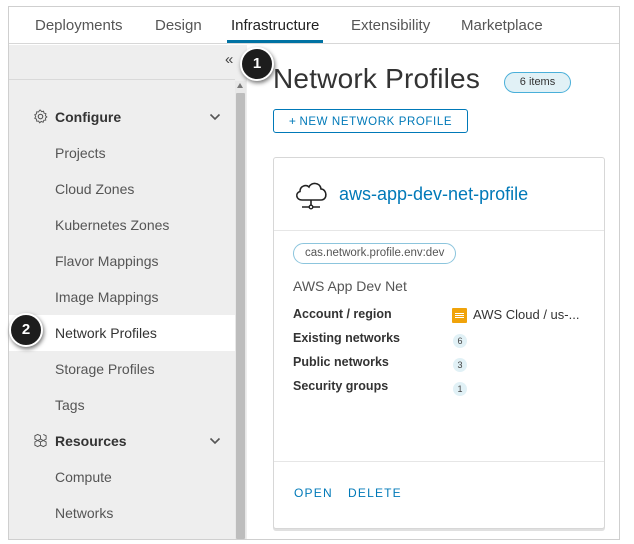  Describe the element at coordinates (390, 25) in the screenshot. I see `tab-extensibility: Extensibility` at that location.